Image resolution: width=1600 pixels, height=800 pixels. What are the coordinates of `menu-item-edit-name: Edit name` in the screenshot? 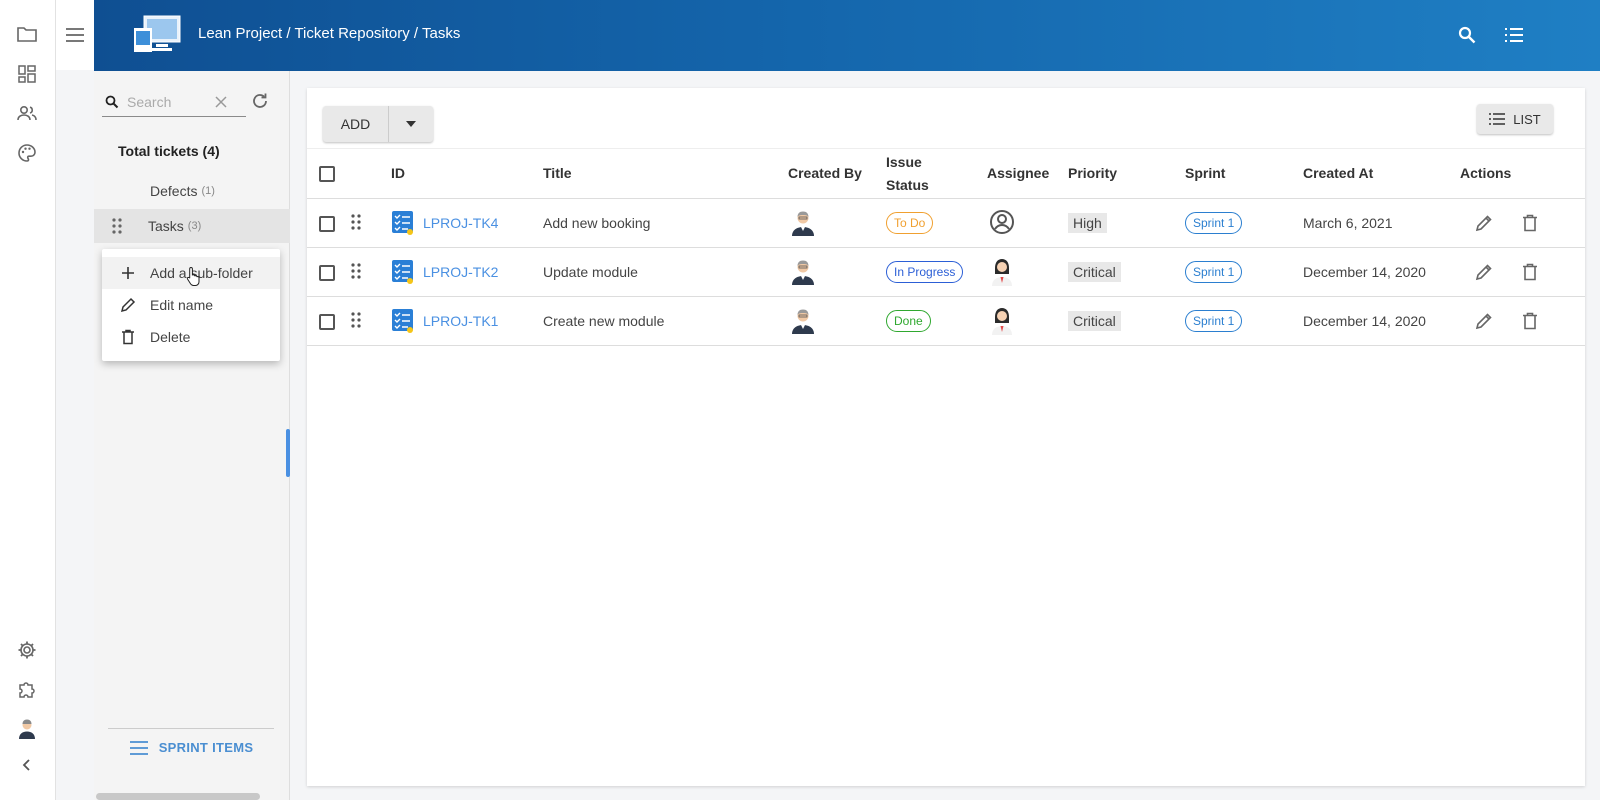 It's located at (191, 305).